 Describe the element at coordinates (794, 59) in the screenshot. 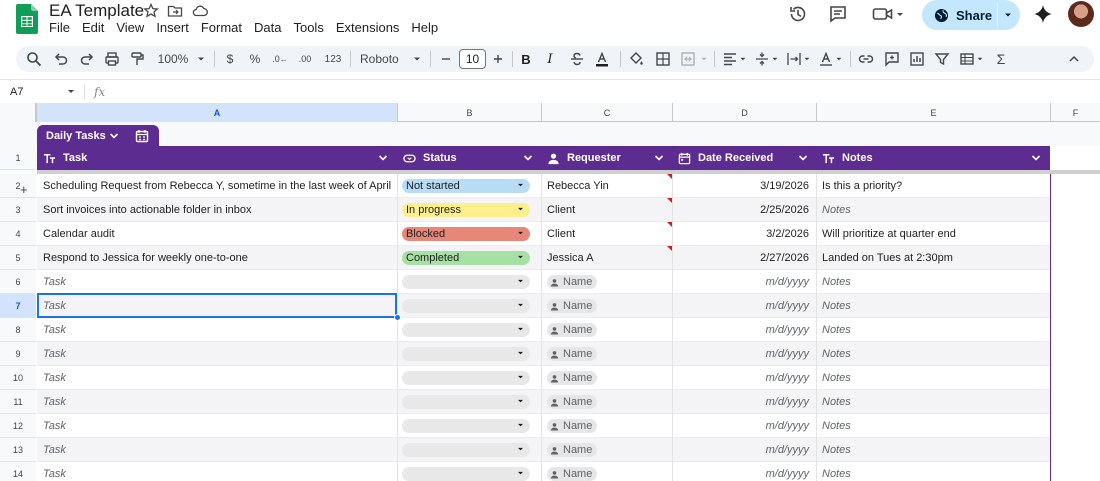

I see `text-wrapping-icon` at that location.